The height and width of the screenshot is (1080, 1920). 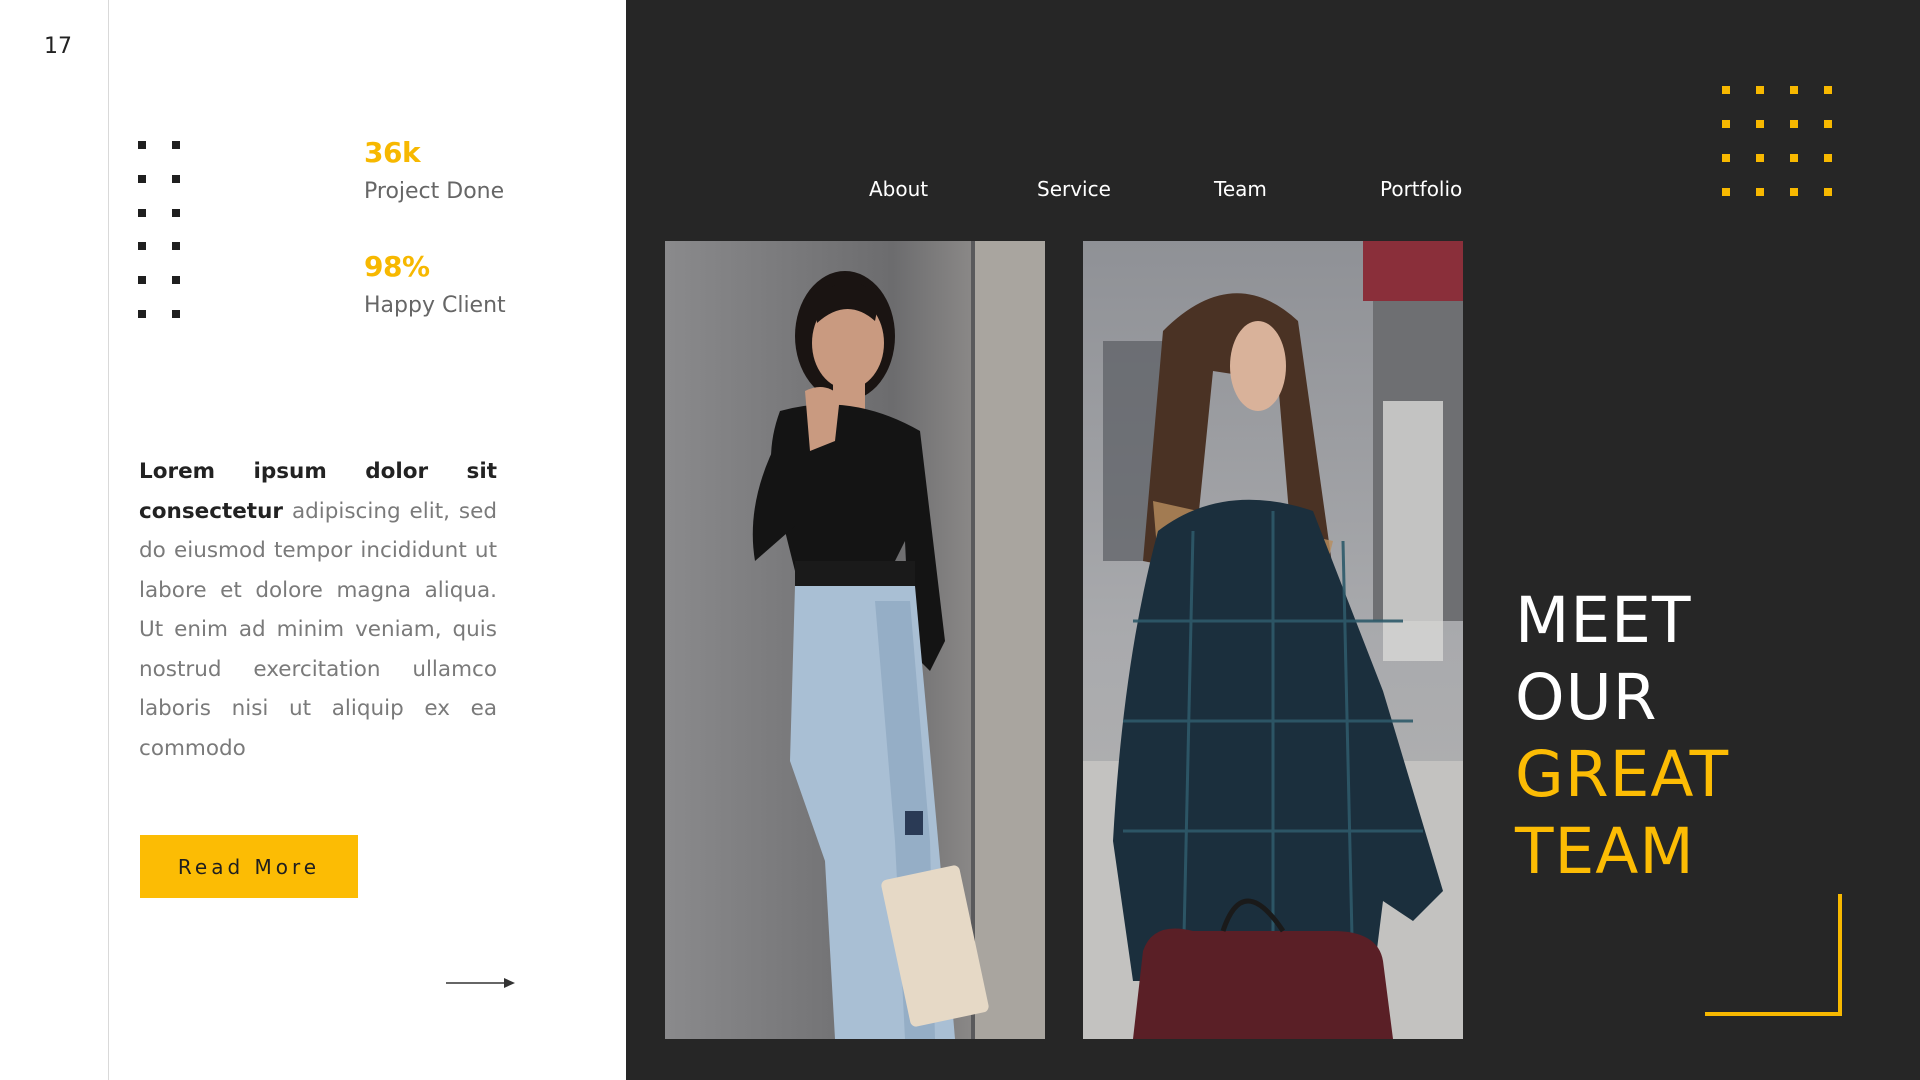 I want to click on headline: MEET OUR GREAT TEAM, so click(x=1622, y=736).